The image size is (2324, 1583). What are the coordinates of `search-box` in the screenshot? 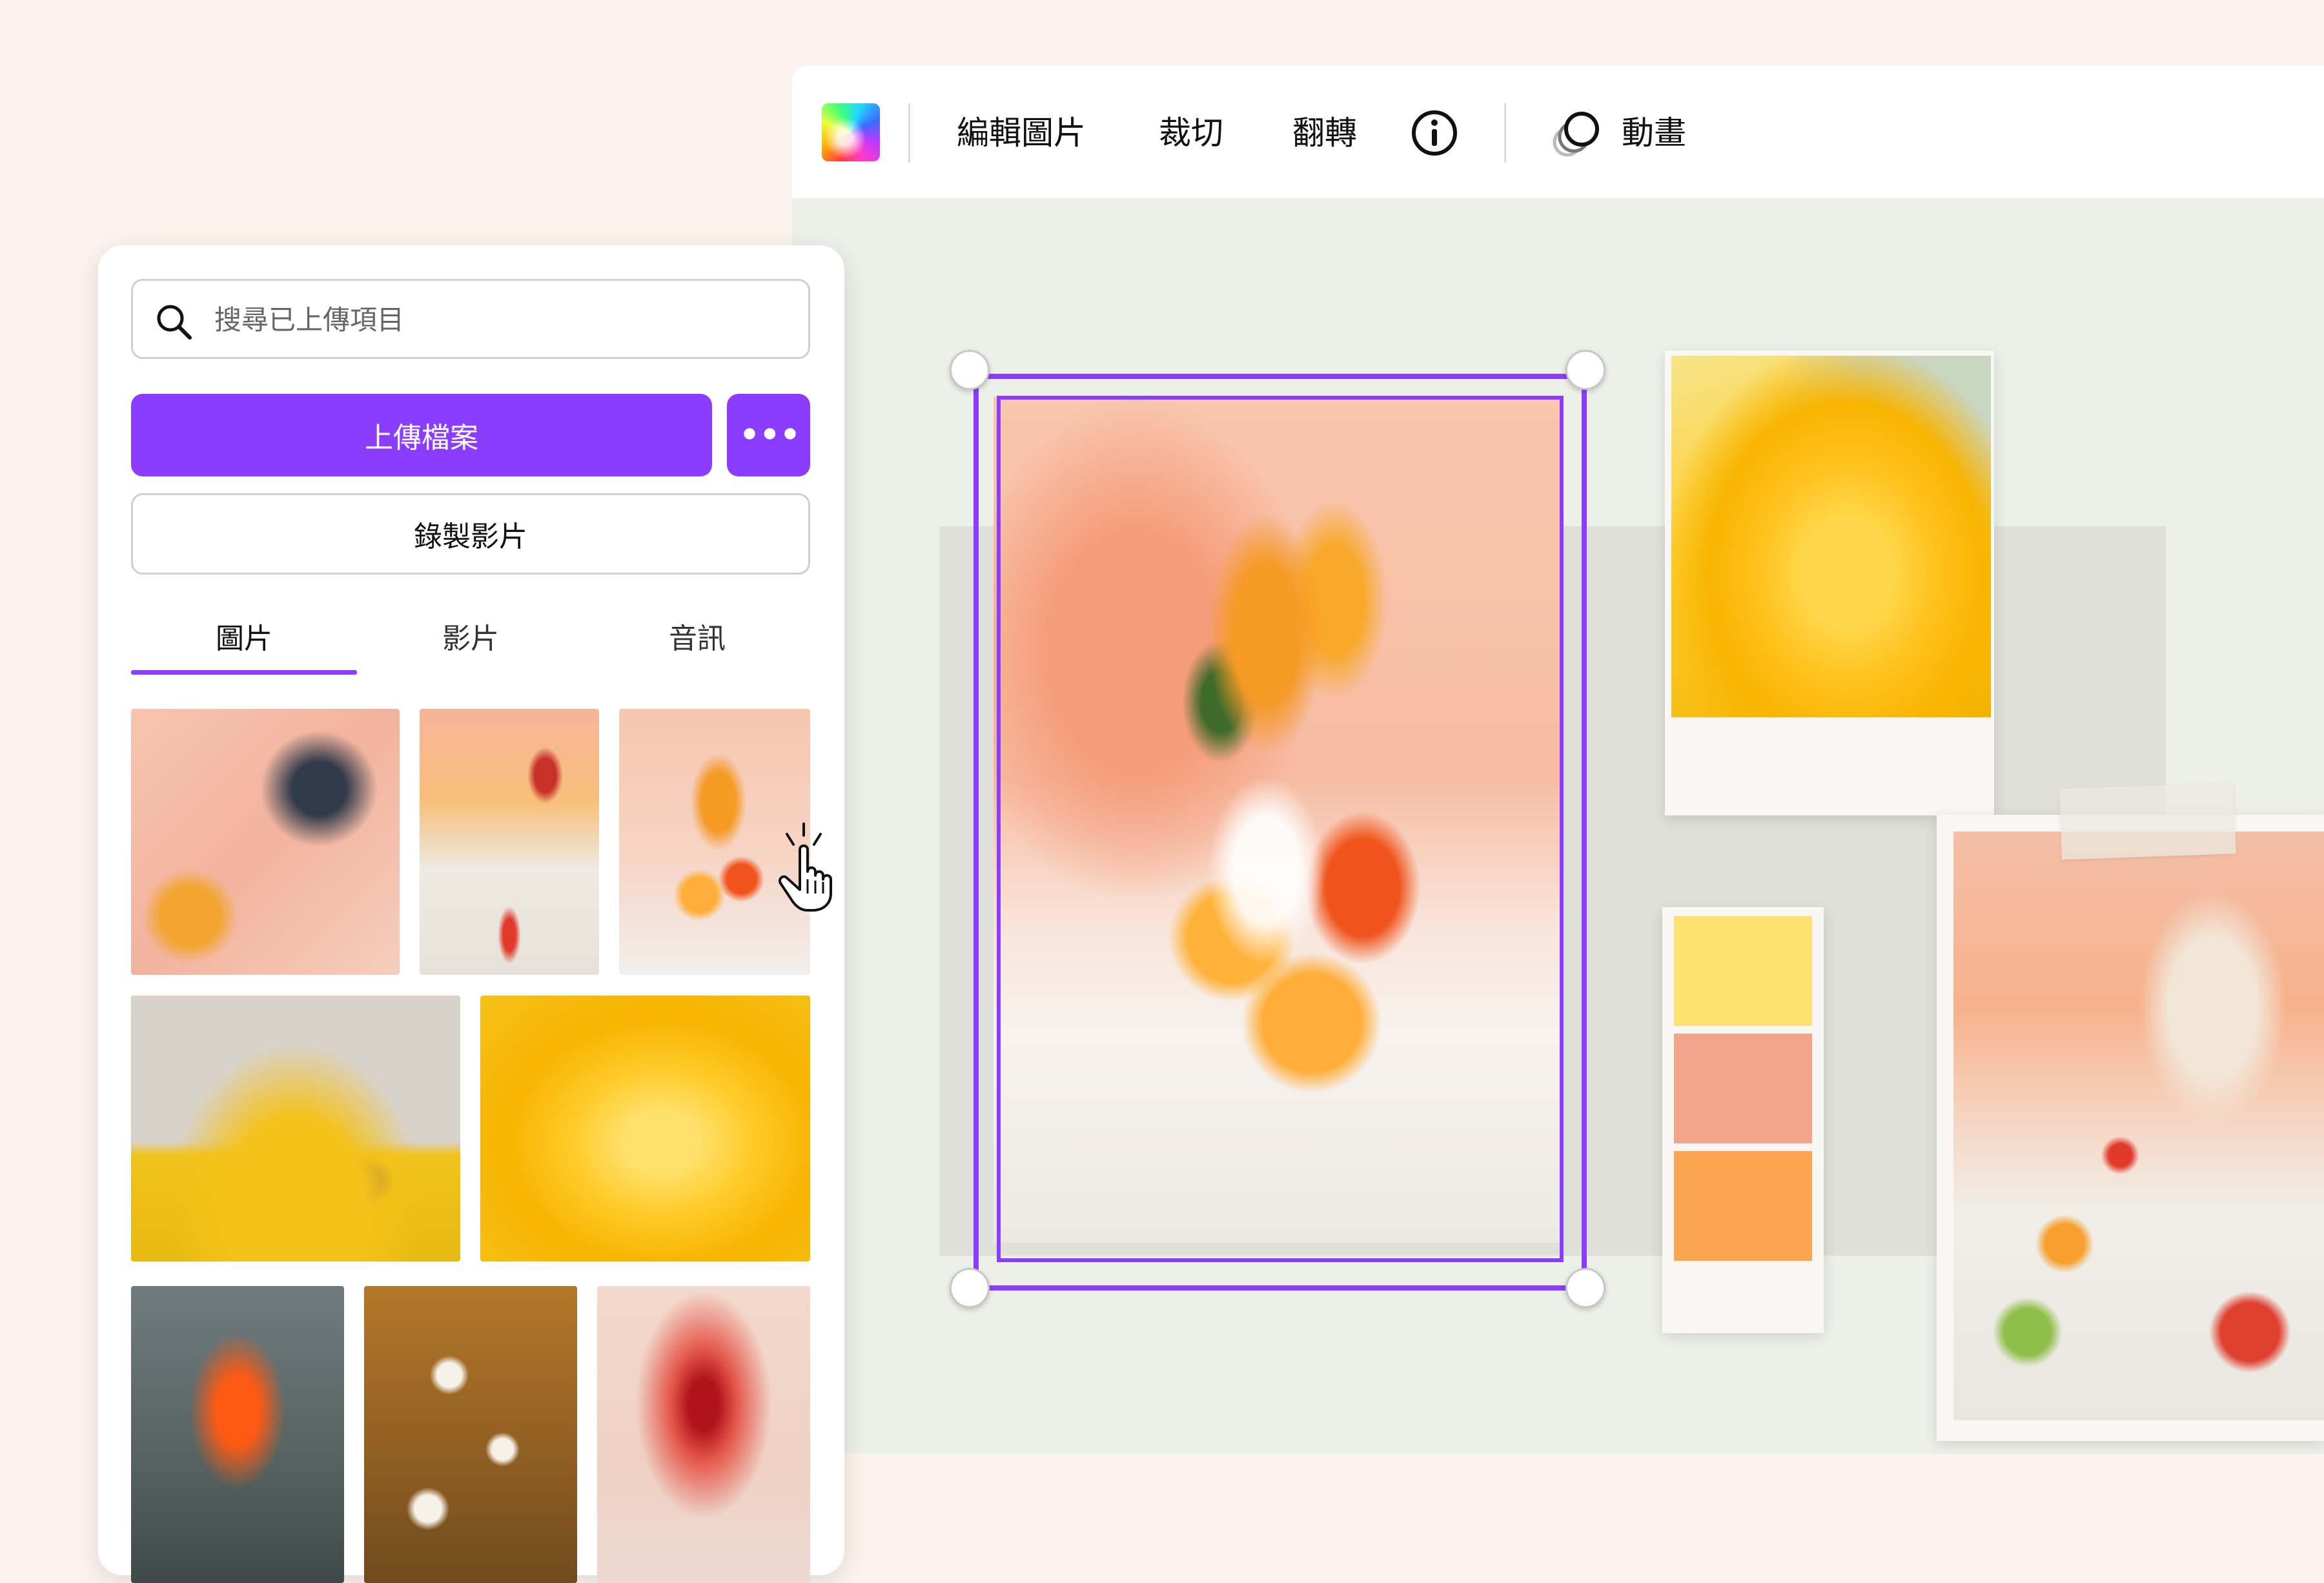 It's located at (470, 319).